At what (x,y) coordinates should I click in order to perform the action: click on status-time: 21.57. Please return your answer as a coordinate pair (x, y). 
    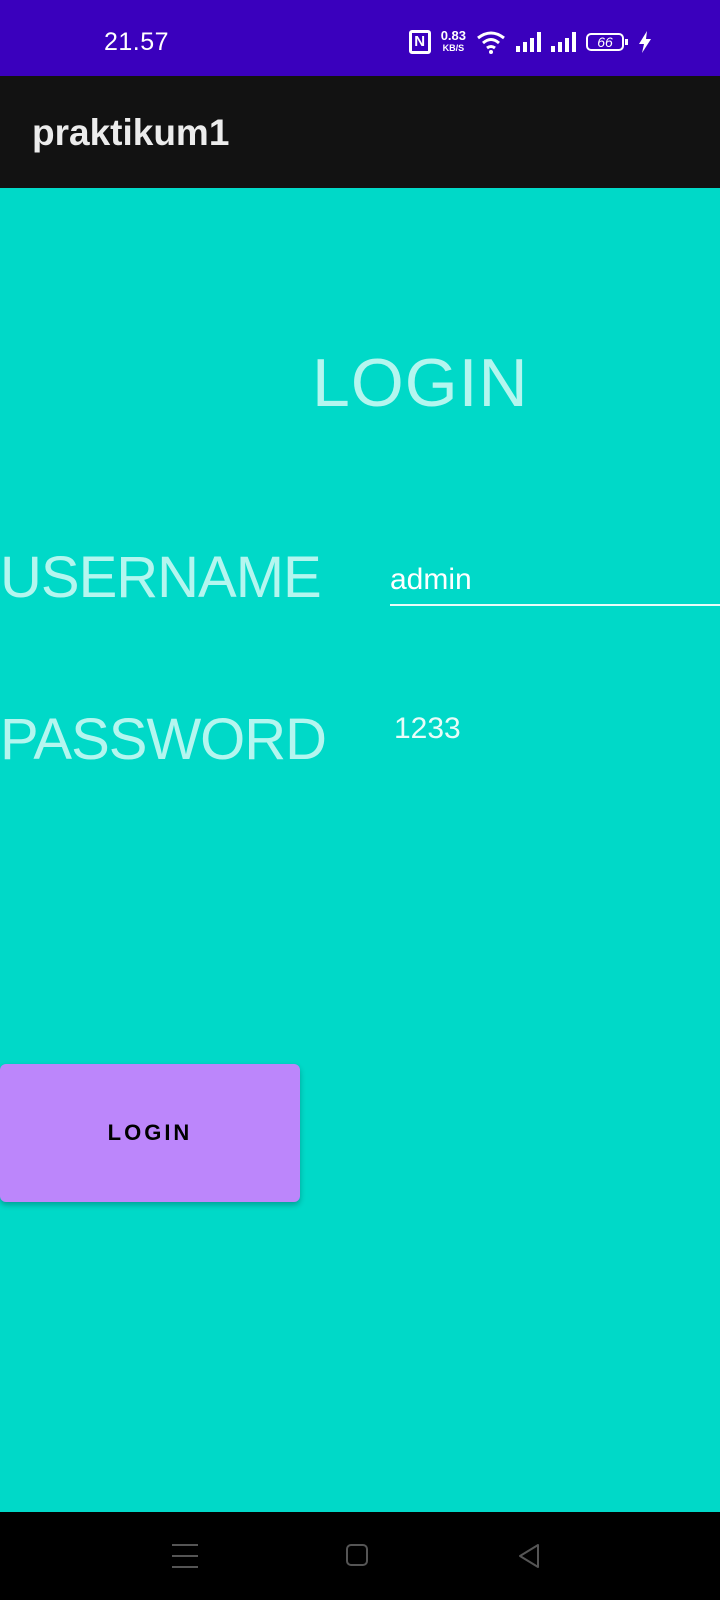
    Looking at the image, I should click on (137, 42).